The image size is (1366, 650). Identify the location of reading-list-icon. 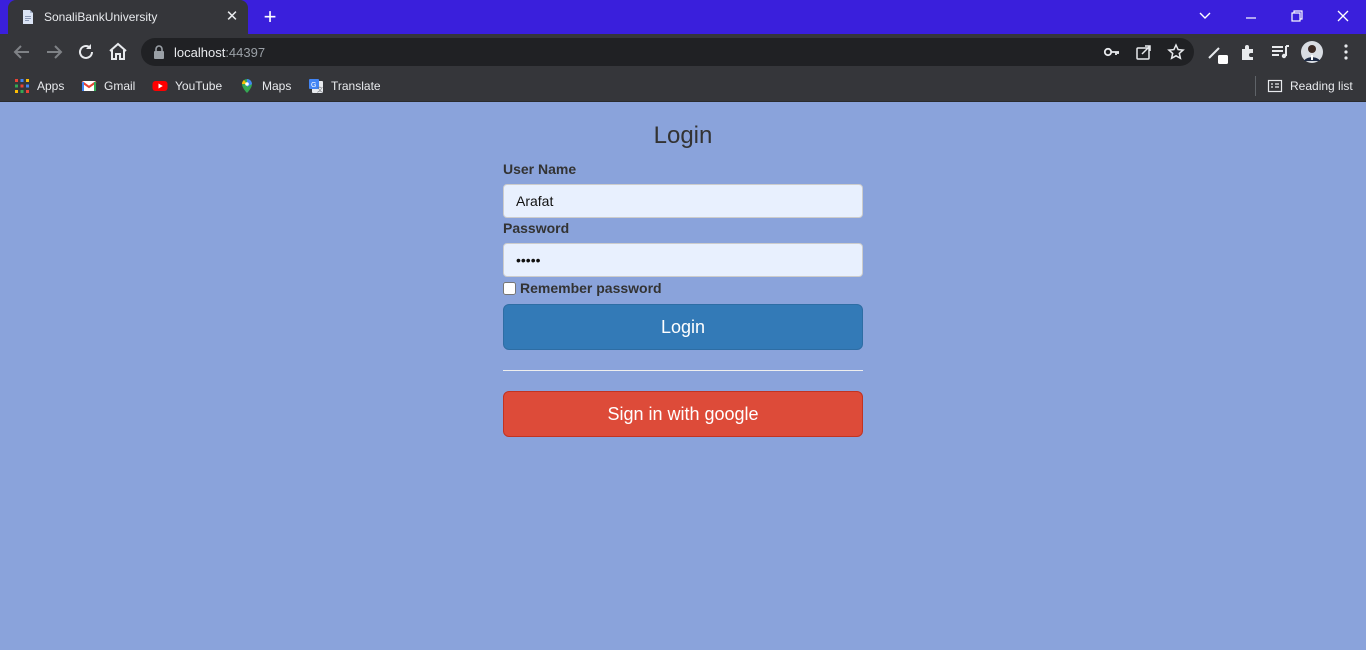
(1275, 86).